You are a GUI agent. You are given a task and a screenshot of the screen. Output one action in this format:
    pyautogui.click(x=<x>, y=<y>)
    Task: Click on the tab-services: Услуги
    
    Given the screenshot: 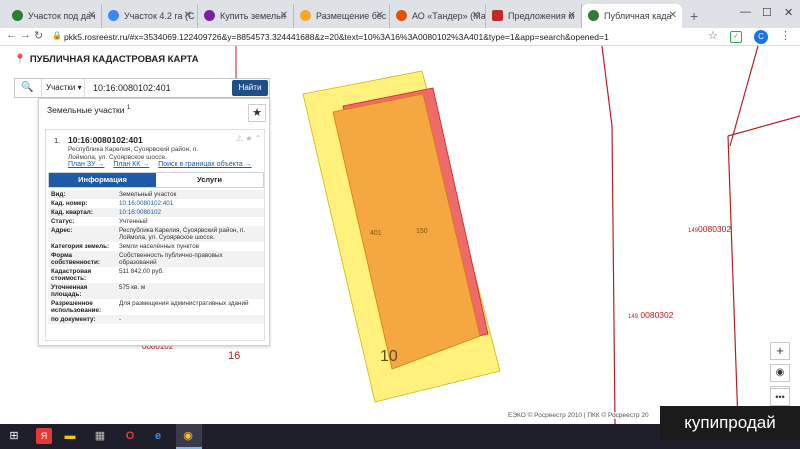 What is the action you would take?
    pyautogui.click(x=209, y=180)
    